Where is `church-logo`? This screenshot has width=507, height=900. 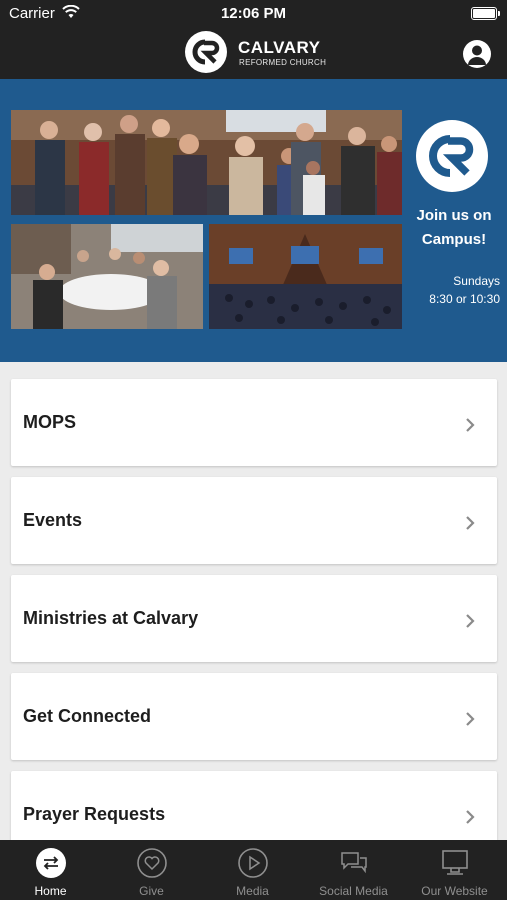 church-logo is located at coordinates (206, 52).